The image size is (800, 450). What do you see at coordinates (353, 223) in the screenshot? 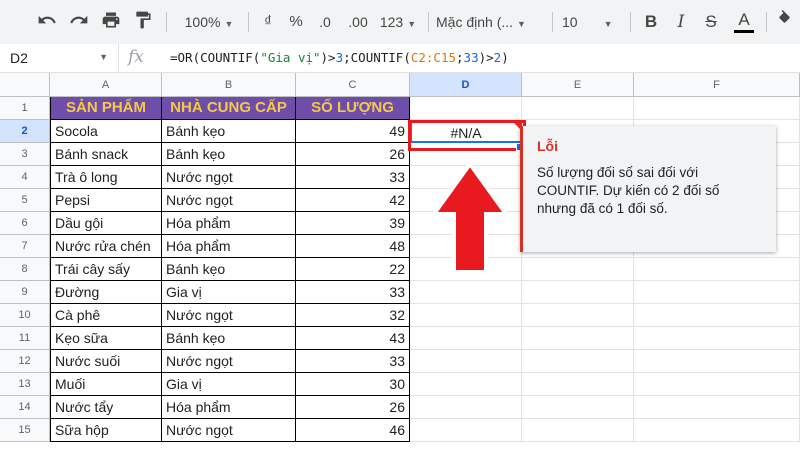
I see `table-cell: 39` at bounding box center [353, 223].